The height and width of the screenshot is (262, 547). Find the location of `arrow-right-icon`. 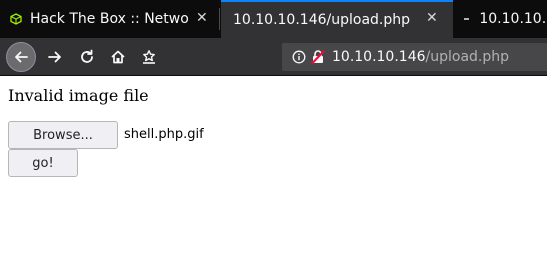

arrow-right-icon is located at coordinates (54, 57).